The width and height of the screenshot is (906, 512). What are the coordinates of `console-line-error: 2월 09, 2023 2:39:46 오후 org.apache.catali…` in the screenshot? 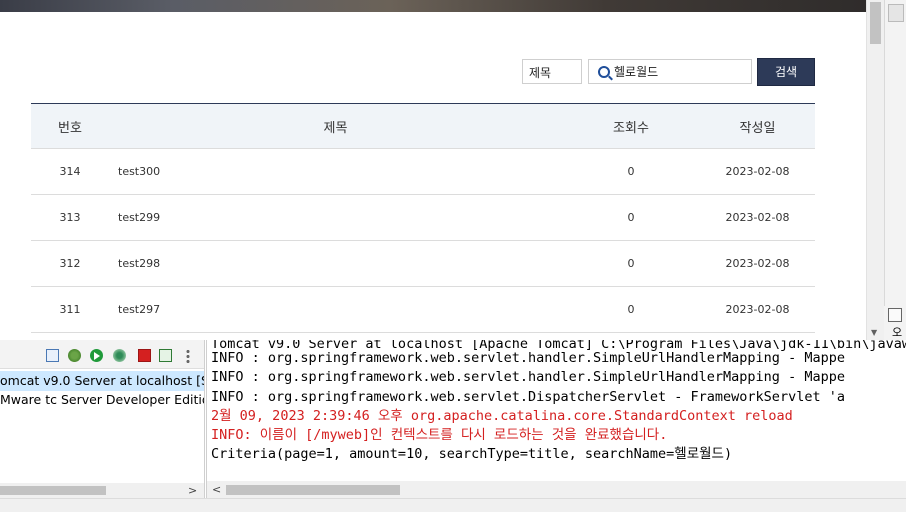 It's located at (502, 415).